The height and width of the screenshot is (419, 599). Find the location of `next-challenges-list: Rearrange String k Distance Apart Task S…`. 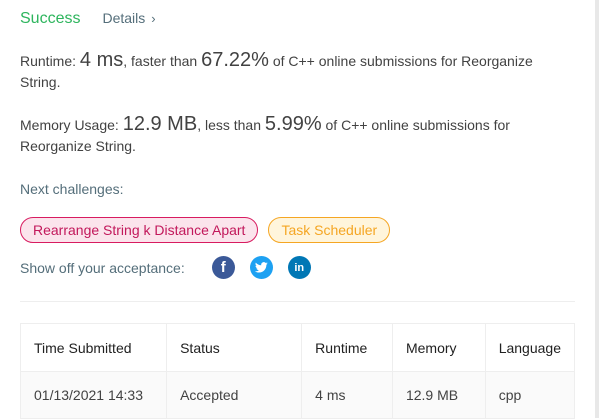

next-challenges-list: Rearrange String k Distance Apart Task S… is located at coordinates (205, 230).